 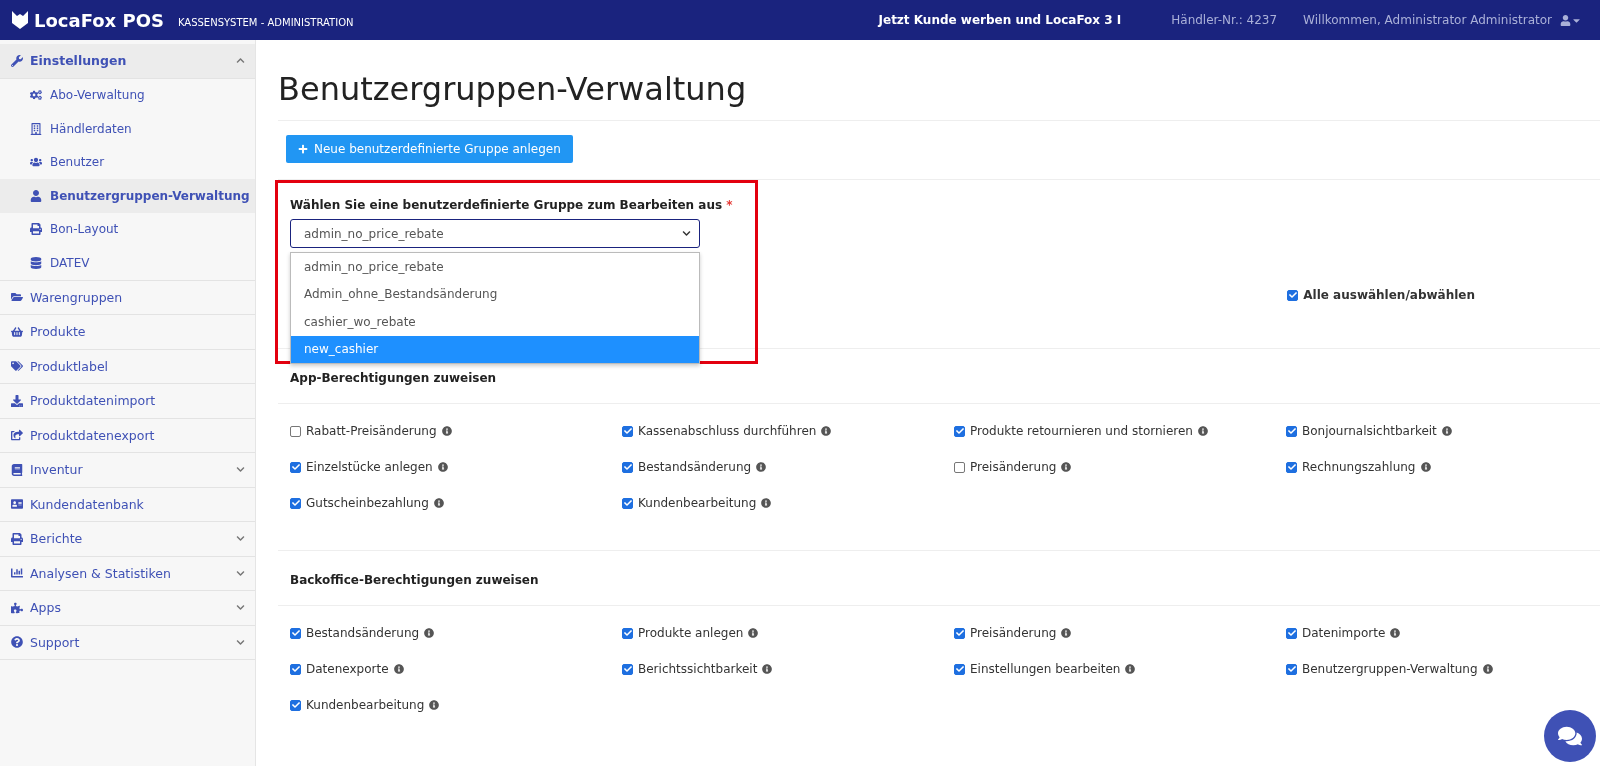 I want to click on plus-icon, so click(x=303, y=149).